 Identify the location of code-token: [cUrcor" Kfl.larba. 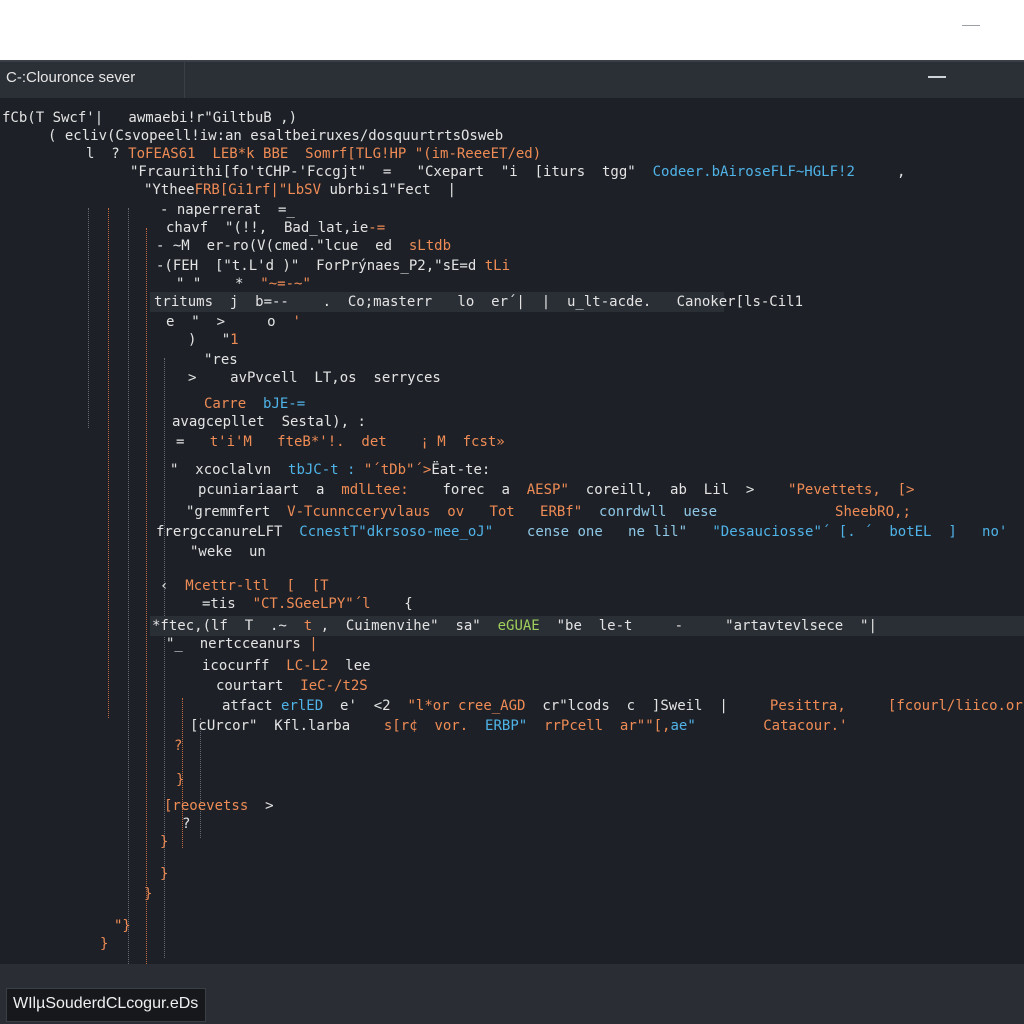
(279, 726).